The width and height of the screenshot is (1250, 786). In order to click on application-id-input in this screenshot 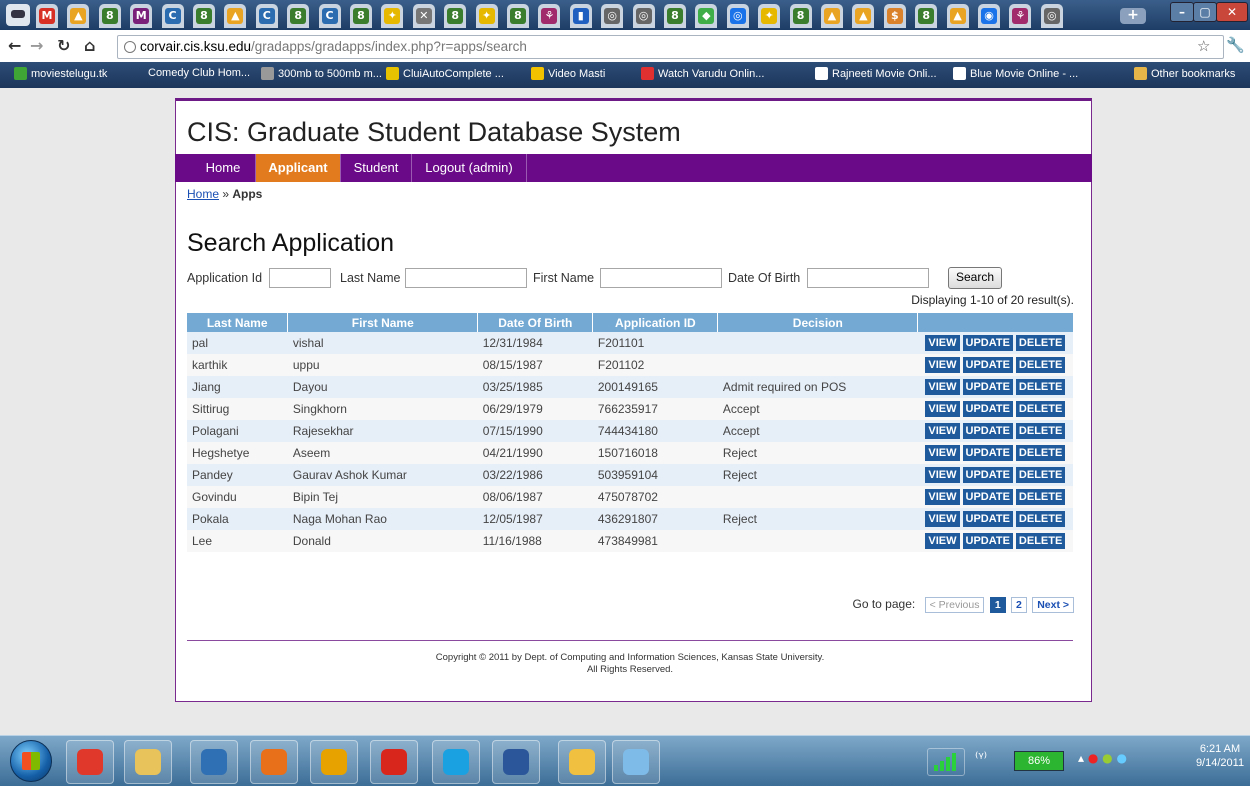, I will do `click(300, 278)`.